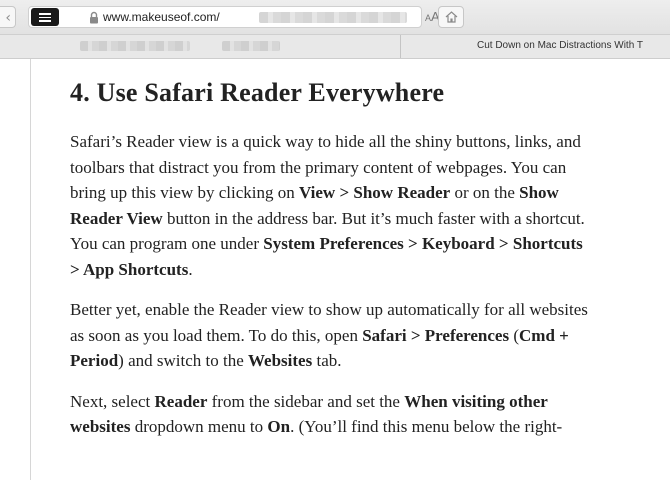 The width and height of the screenshot is (670, 480). Describe the element at coordinates (514, 335) in the screenshot. I see `text-line: (` at that location.